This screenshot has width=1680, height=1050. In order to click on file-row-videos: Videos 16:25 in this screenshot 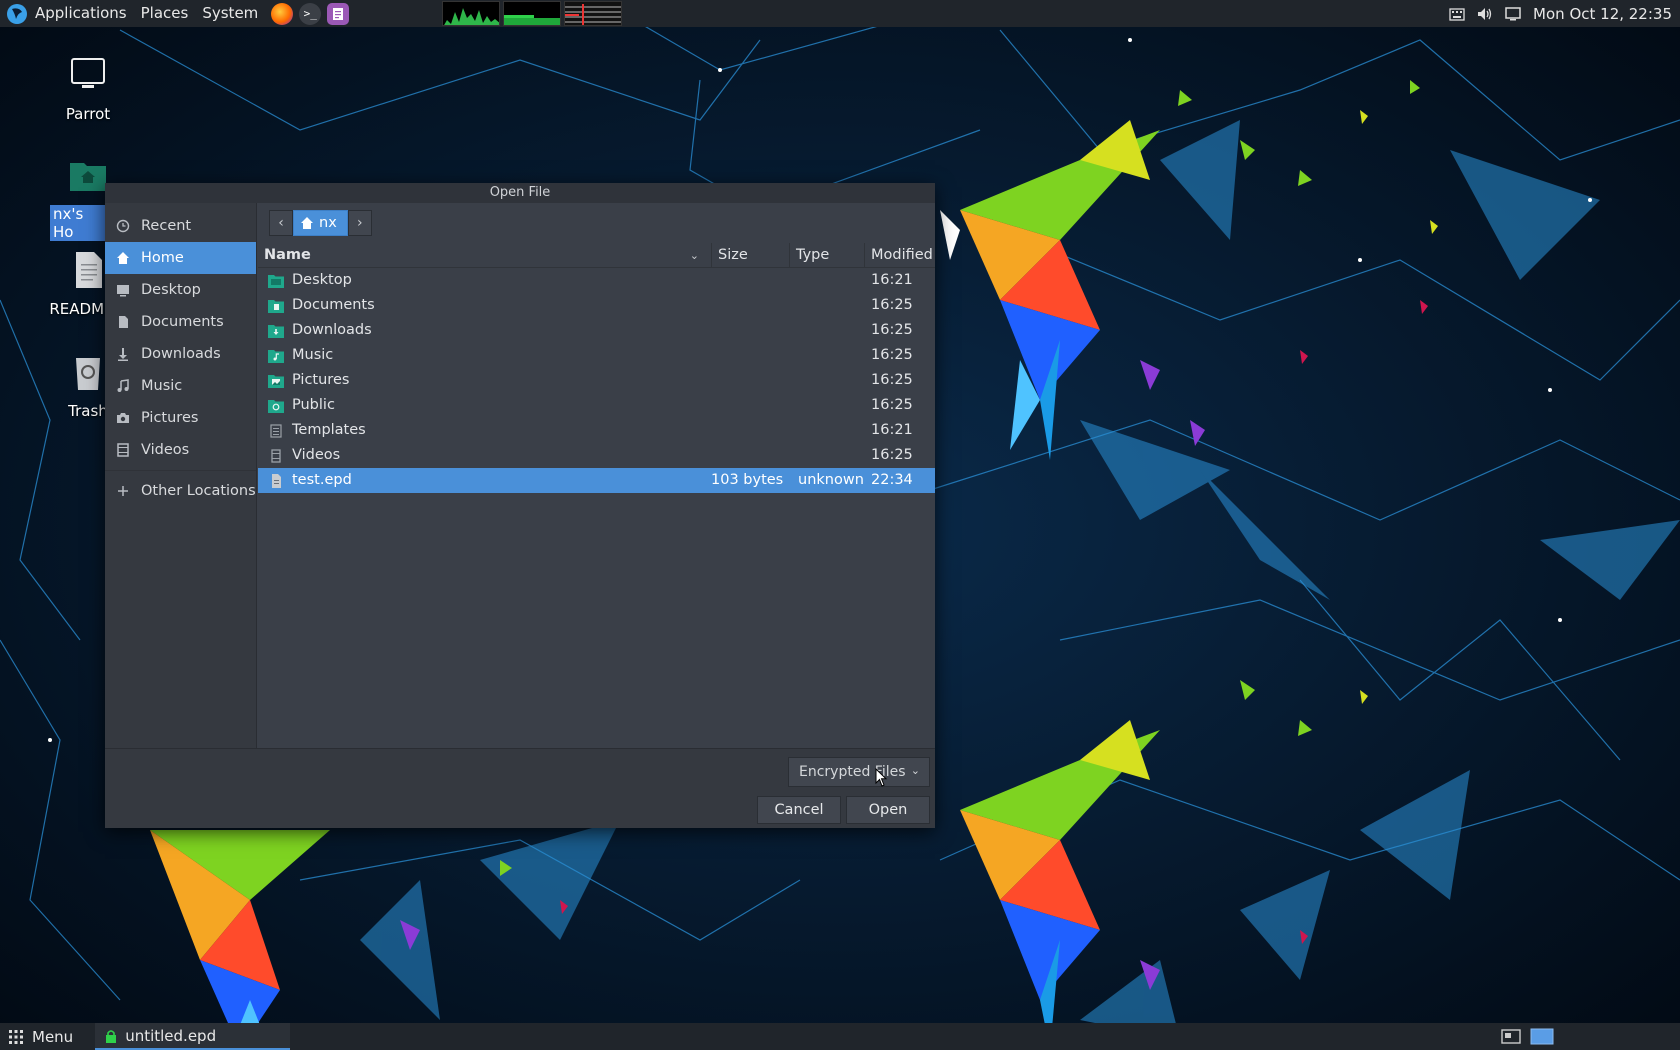, I will do `click(596, 455)`.